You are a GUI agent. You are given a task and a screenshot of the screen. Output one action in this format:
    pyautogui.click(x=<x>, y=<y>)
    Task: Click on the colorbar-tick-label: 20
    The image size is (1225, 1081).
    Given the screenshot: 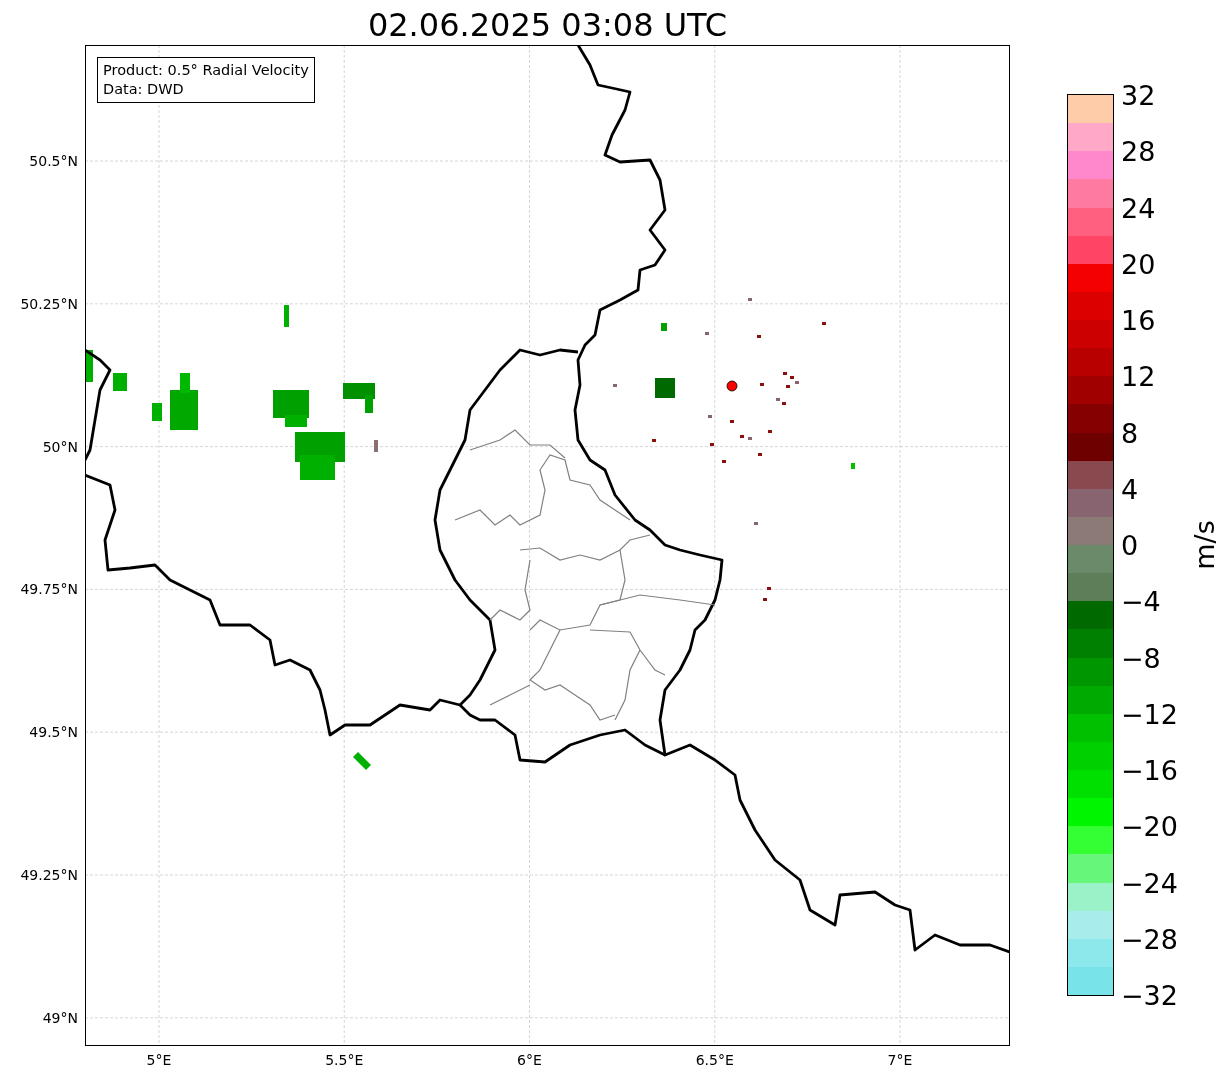 What is the action you would take?
    pyautogui.click(x=1138, y=264)
    